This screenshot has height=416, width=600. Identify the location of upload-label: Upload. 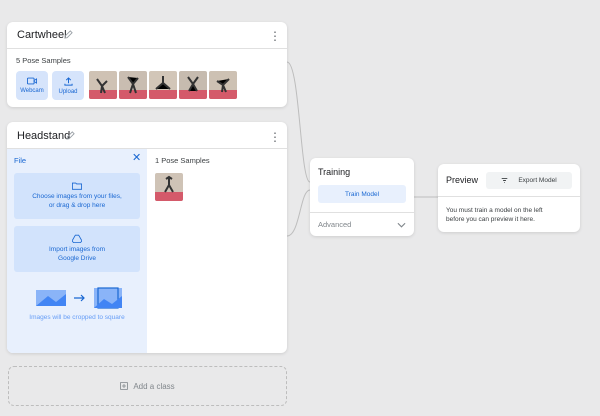
(68, 91).